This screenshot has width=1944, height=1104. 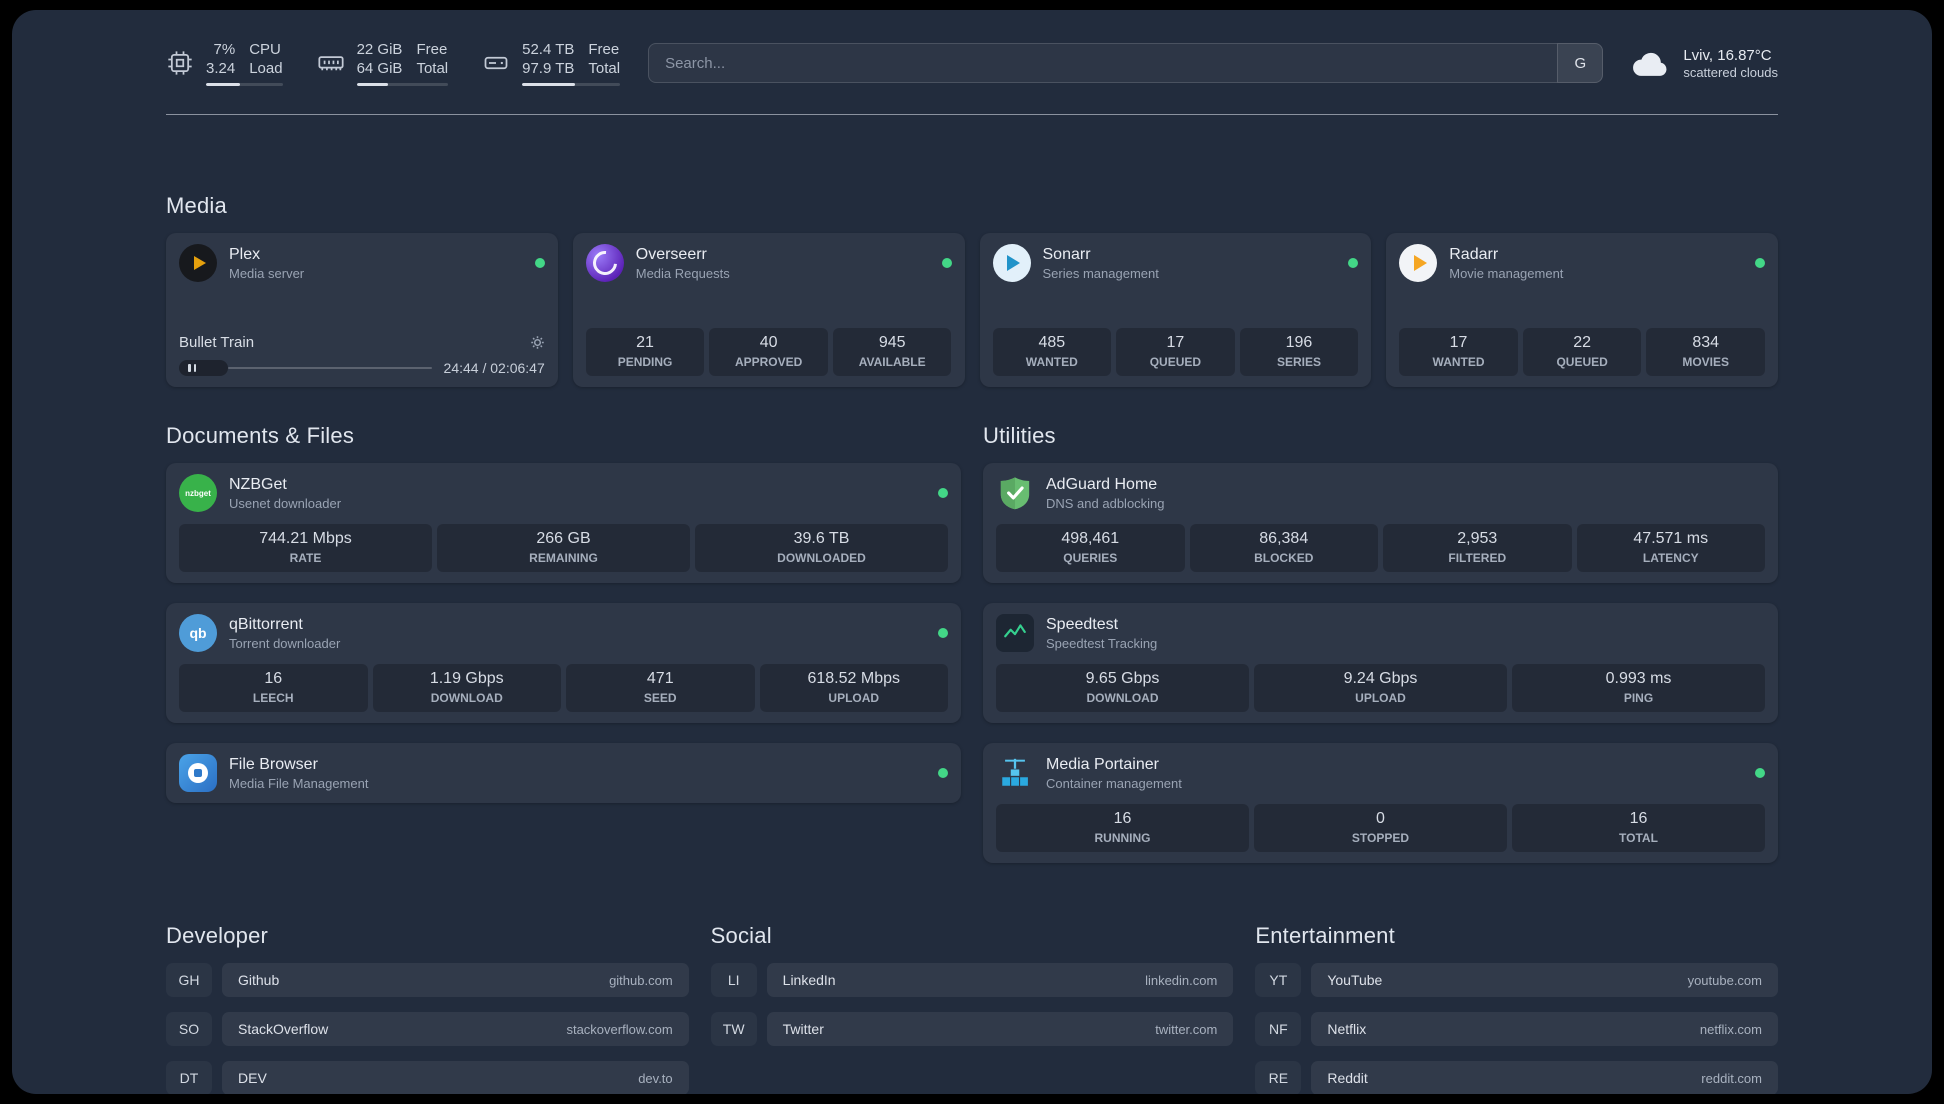 I want to click on search-input, so click(x=1103, y=63).